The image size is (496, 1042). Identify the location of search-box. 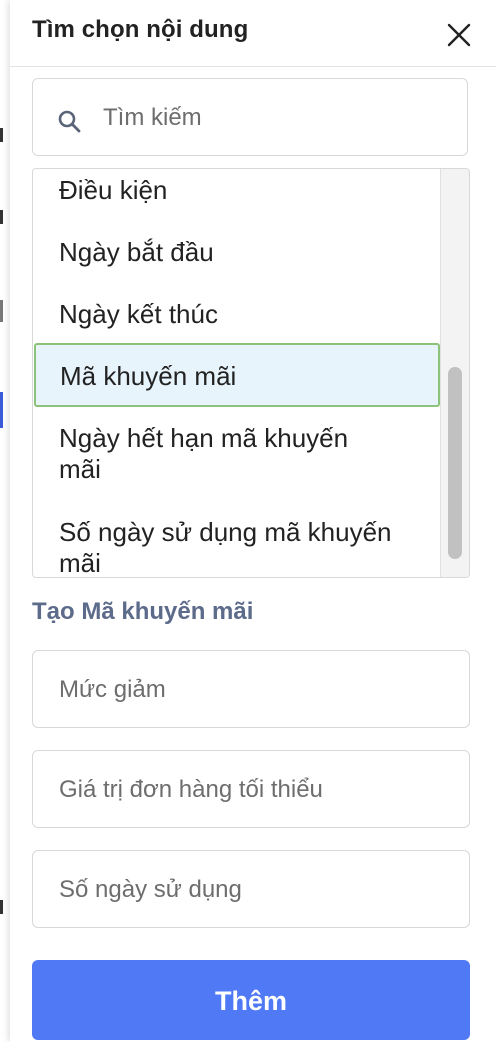
(250, 117).